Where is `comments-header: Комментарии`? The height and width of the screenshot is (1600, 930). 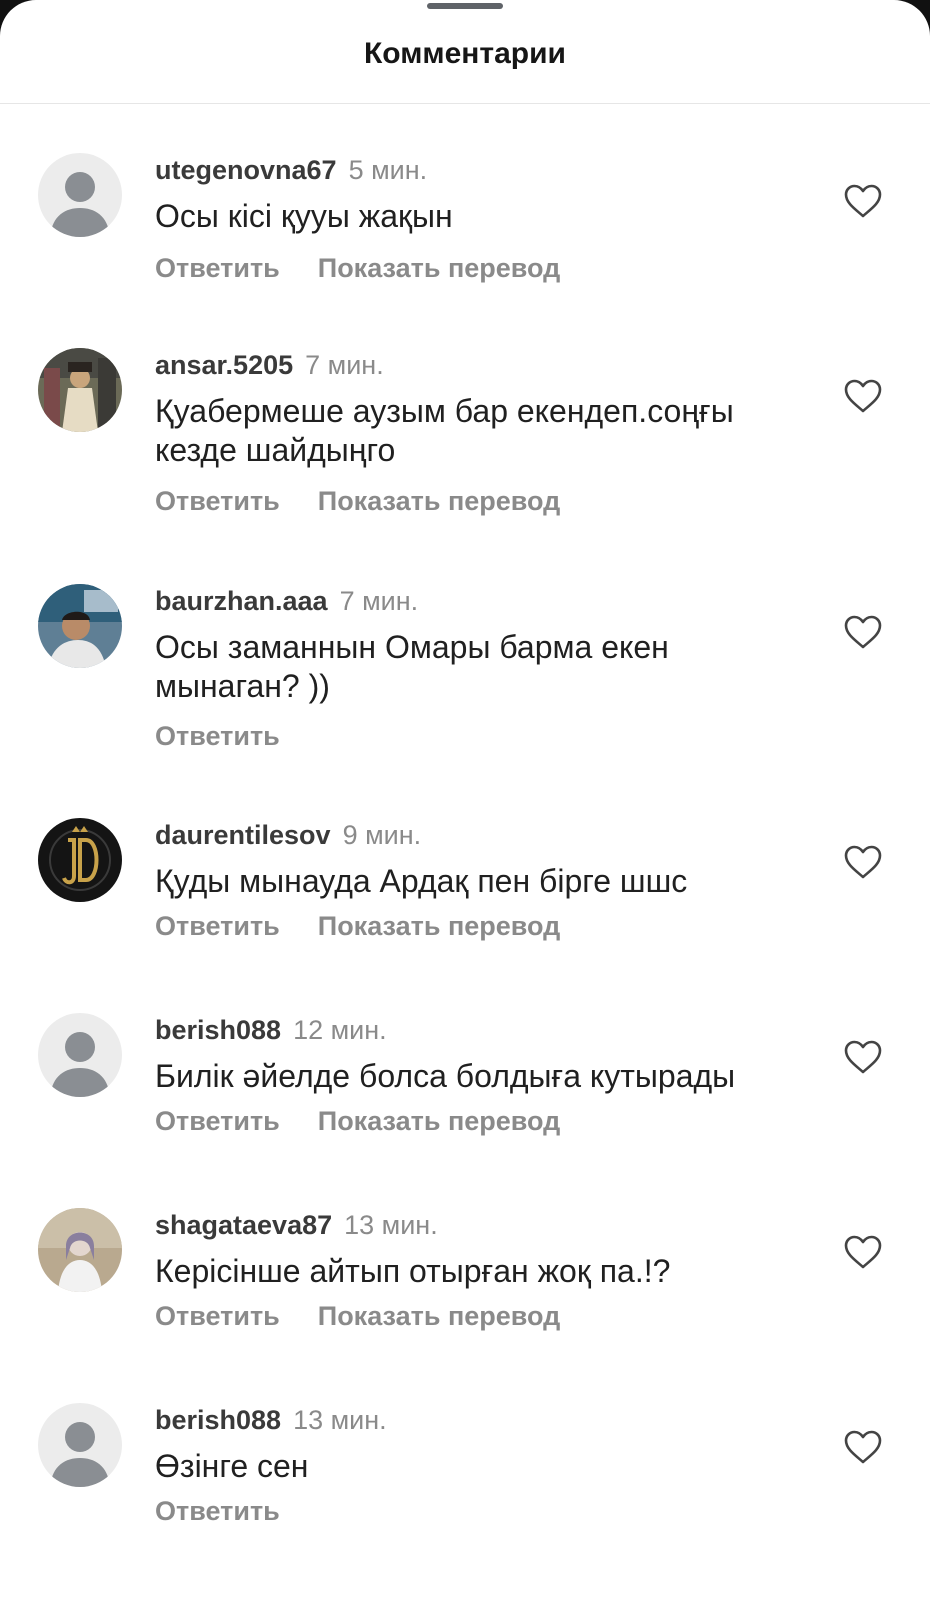
comments-header: Комментарии is located at coordinates (465, 52).